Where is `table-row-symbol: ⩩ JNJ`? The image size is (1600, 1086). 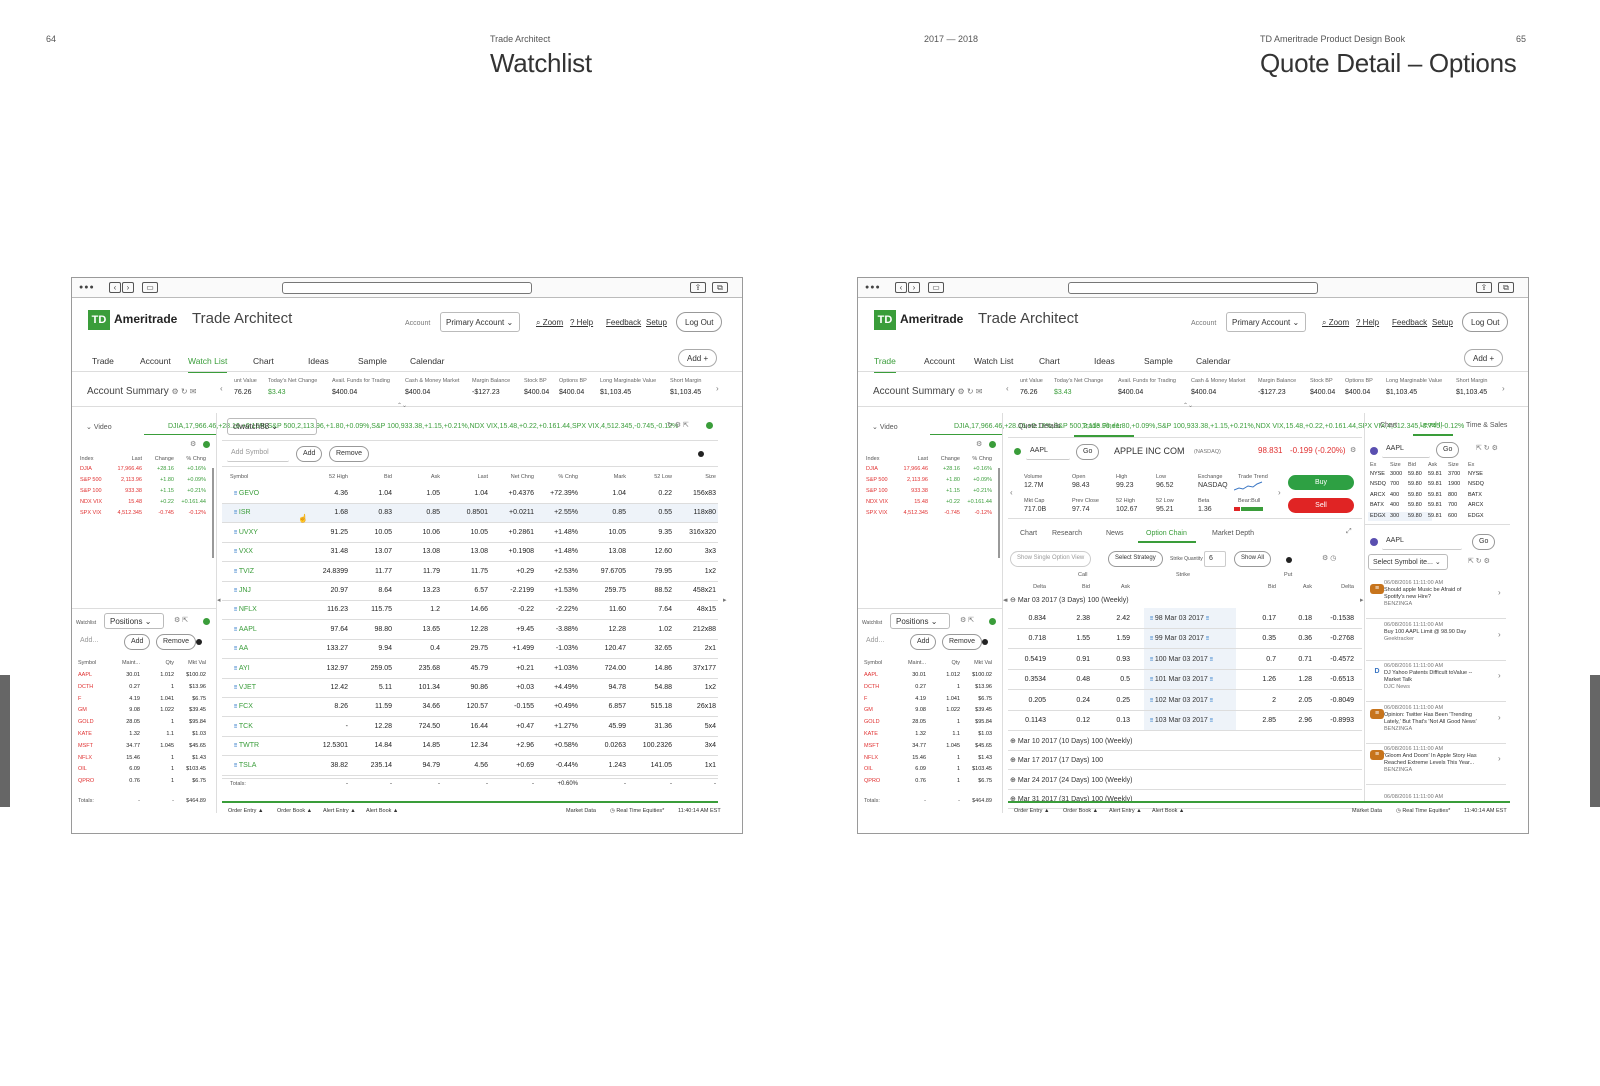
table-row-symbol: ⩩ JNJ is located at coordinates (242, 591).